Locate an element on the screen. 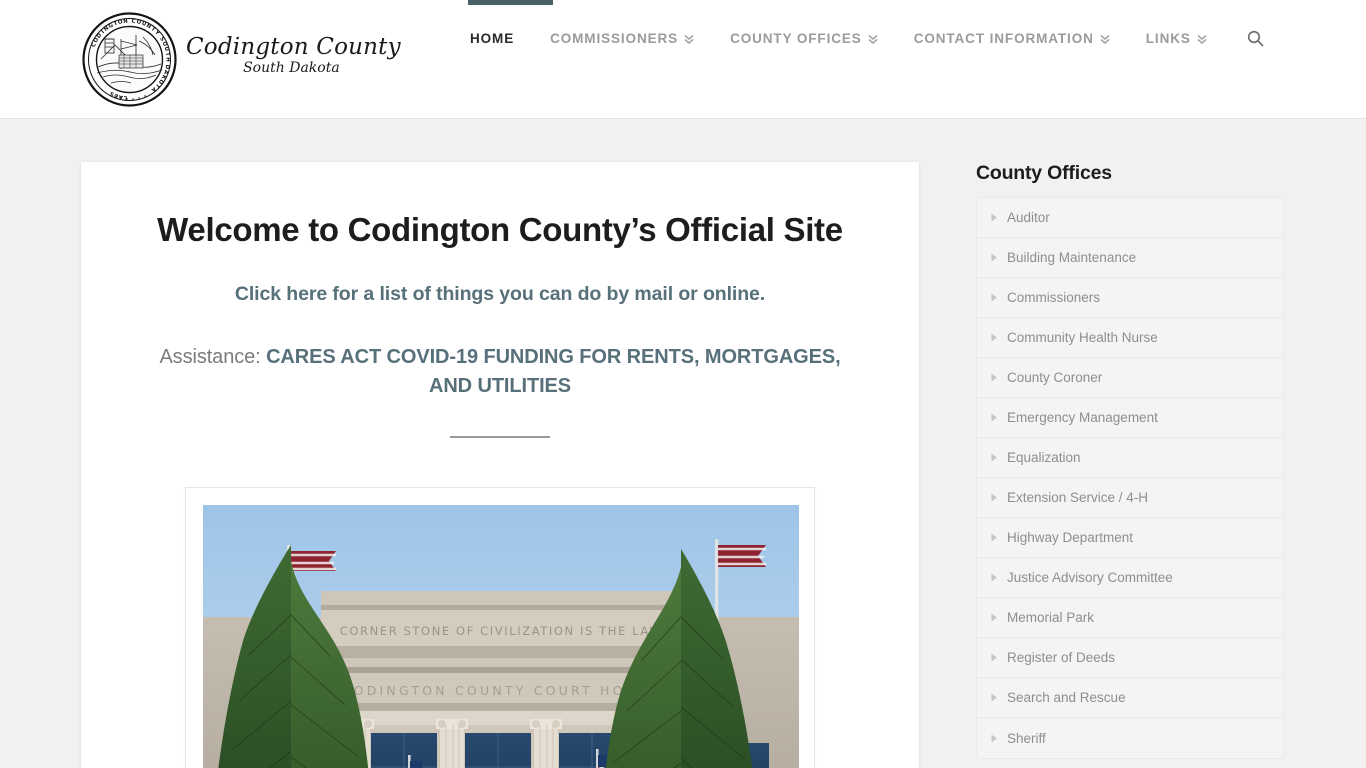 This screenshot has width=1366, height=768. nav-item-contact-information: CONTACT INFORMATION is located at coordinates (1012, 38).